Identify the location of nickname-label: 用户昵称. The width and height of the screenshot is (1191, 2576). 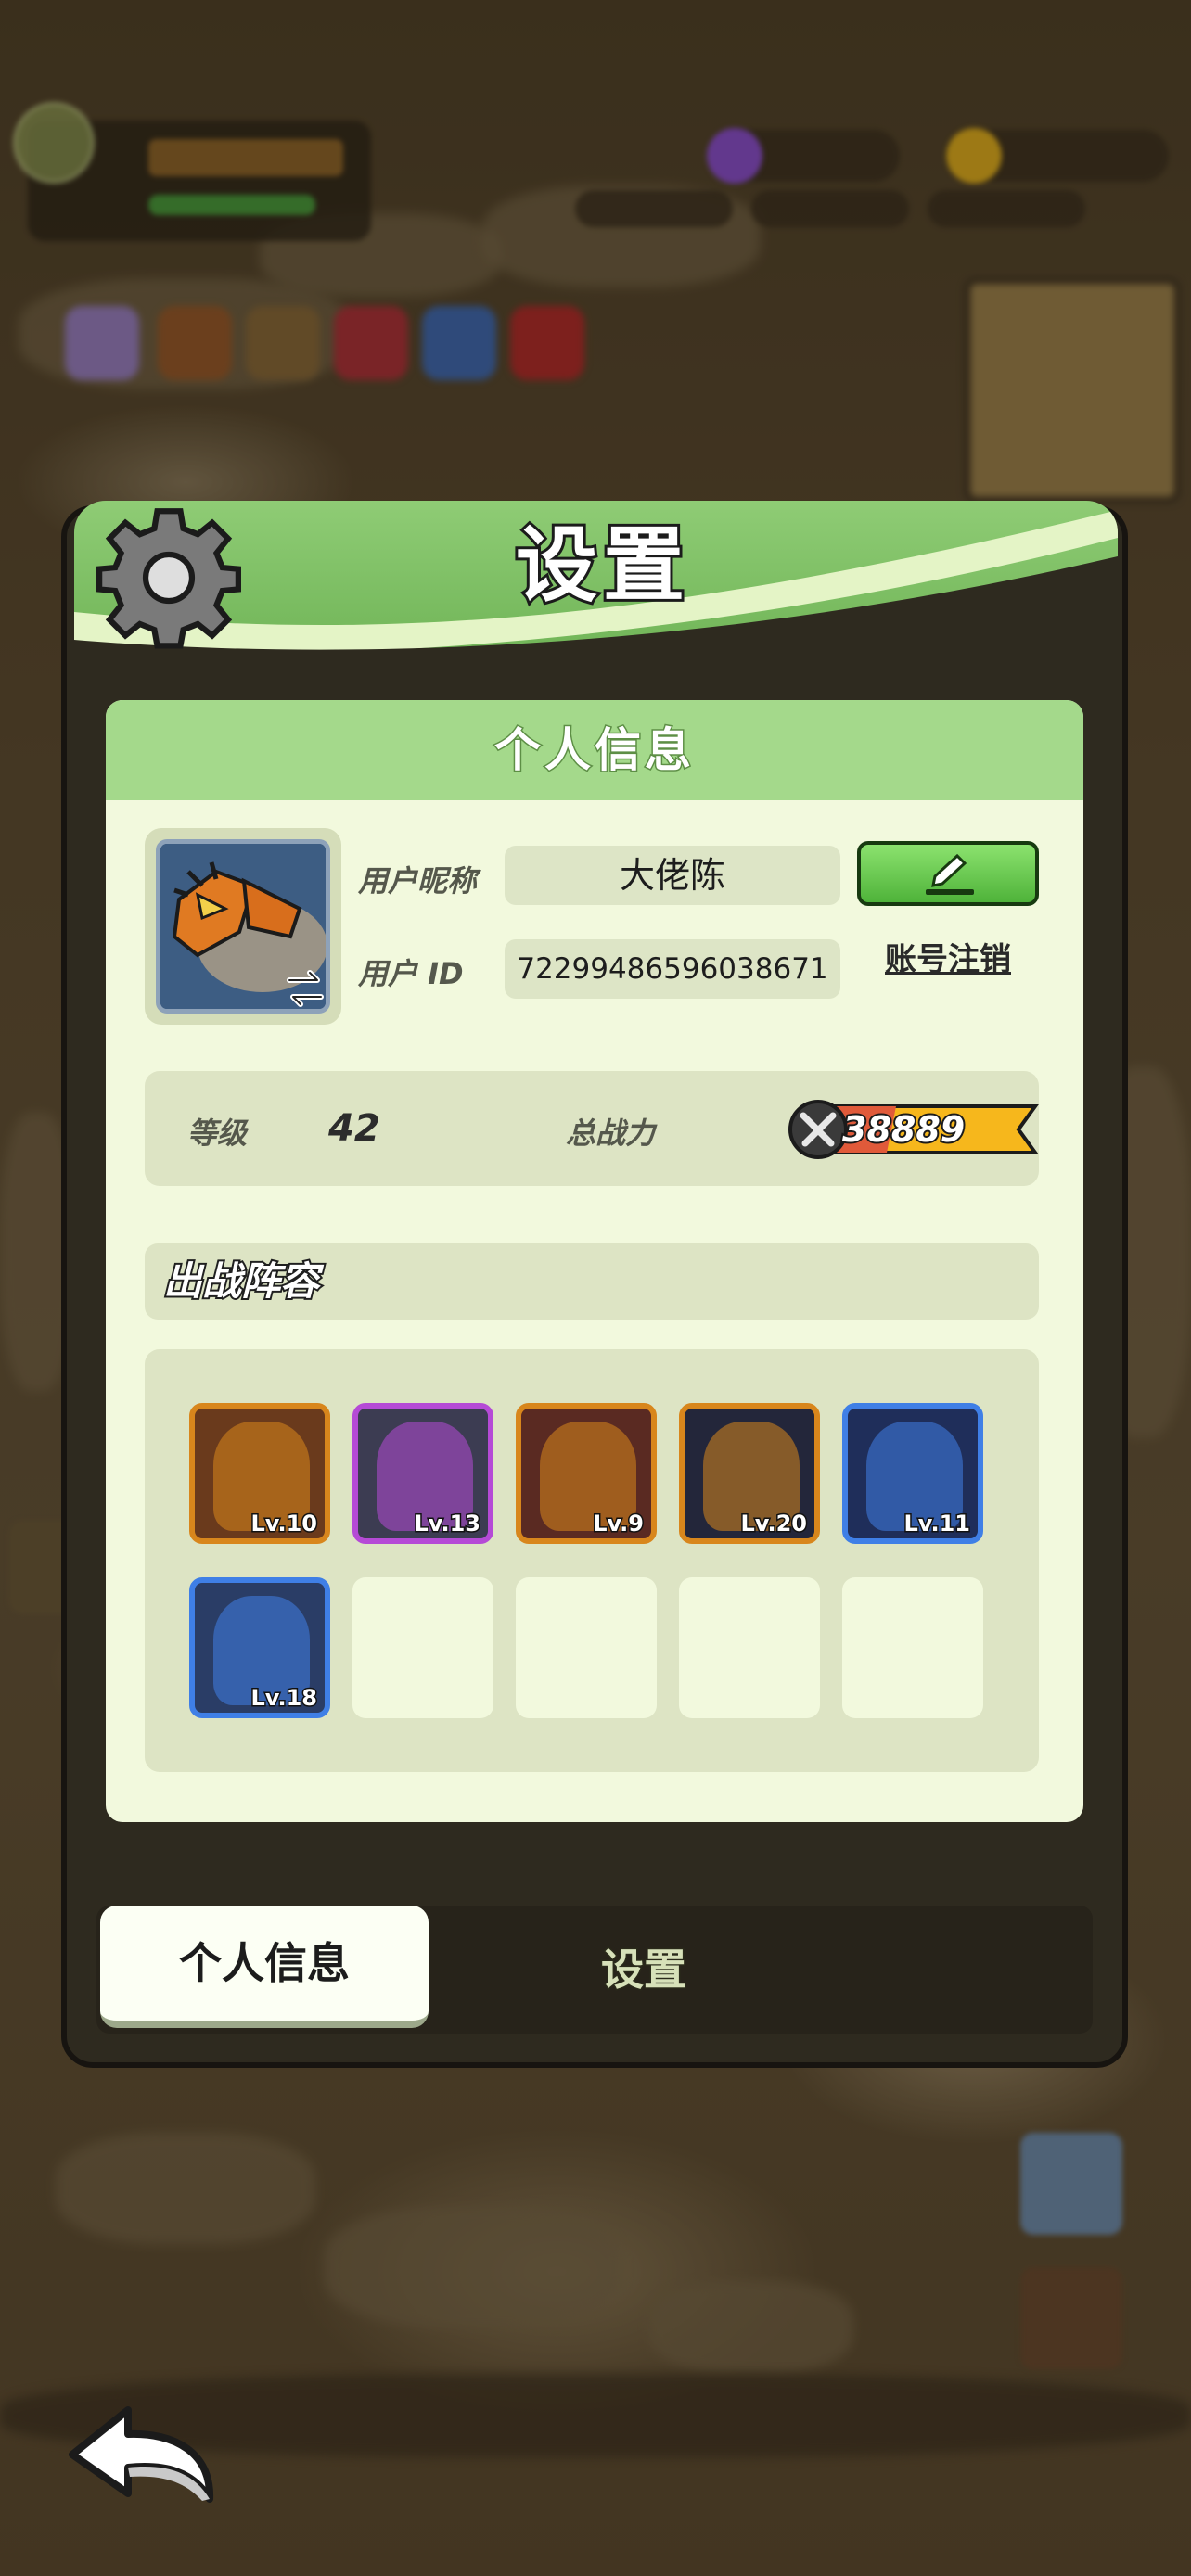
(418, 881).